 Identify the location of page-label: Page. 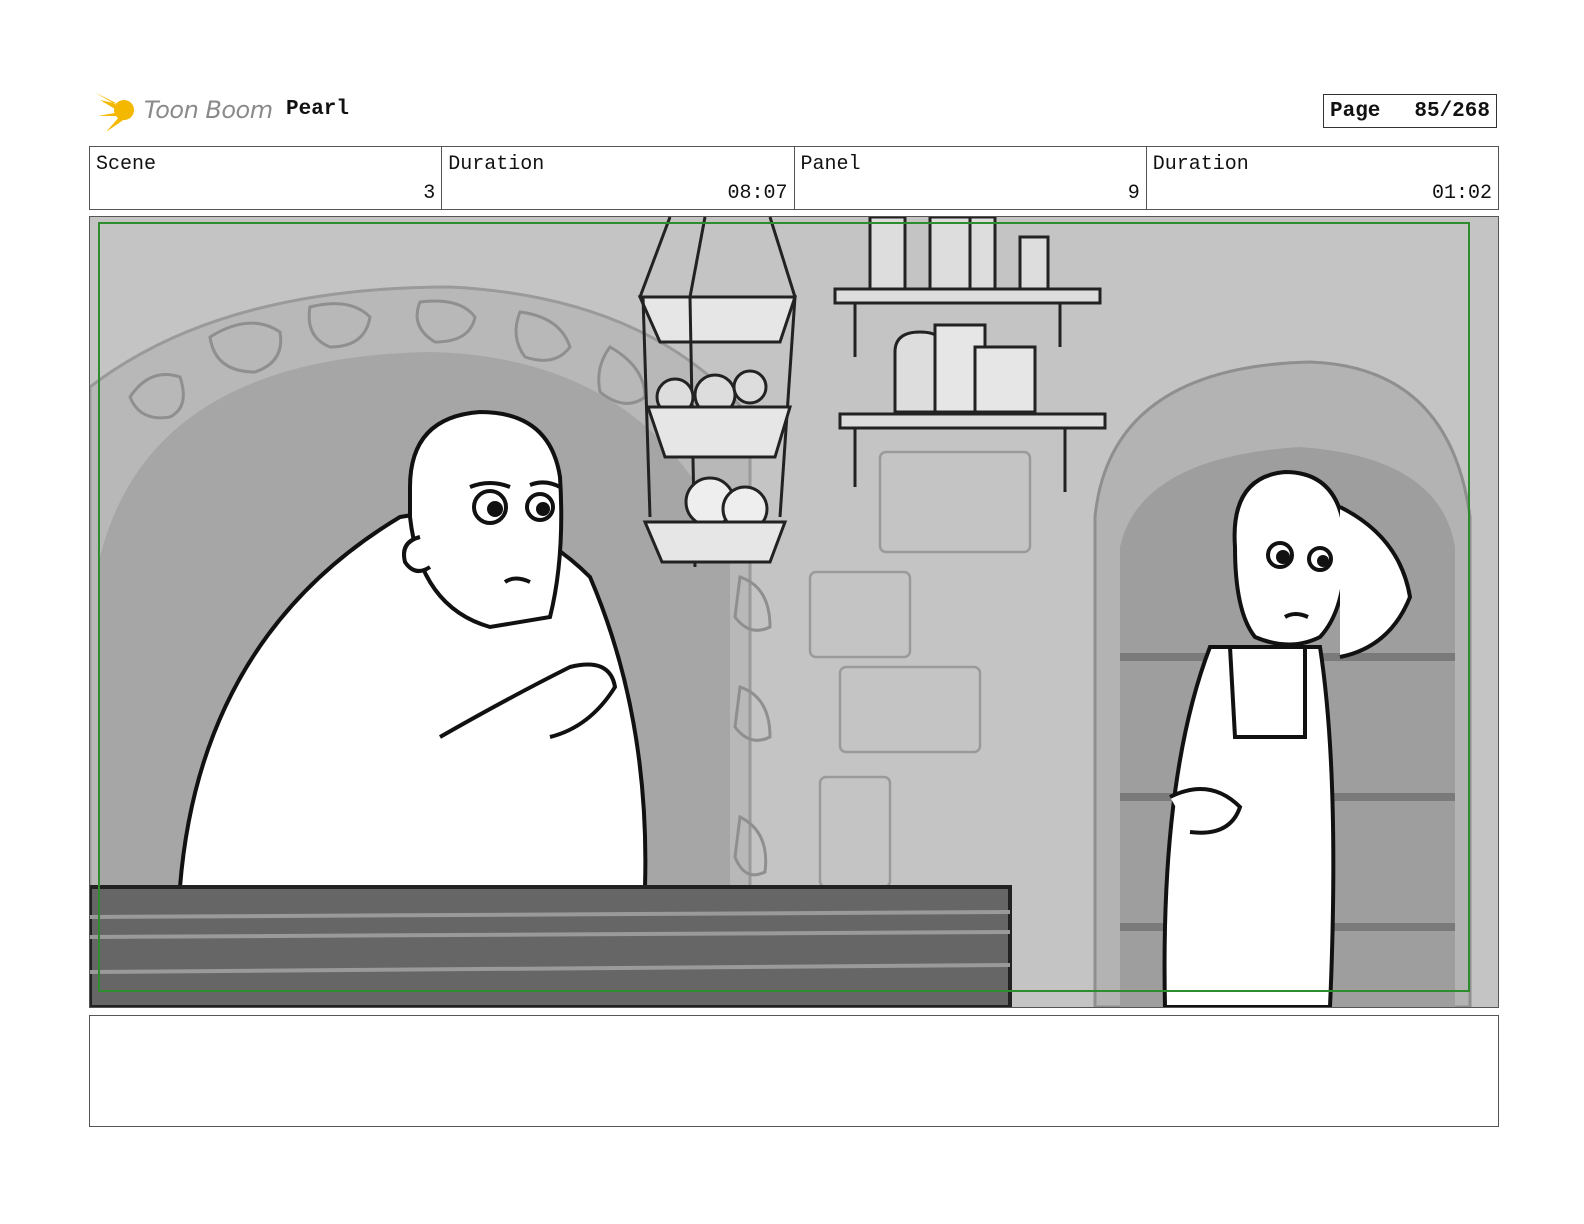
(1355, 111).